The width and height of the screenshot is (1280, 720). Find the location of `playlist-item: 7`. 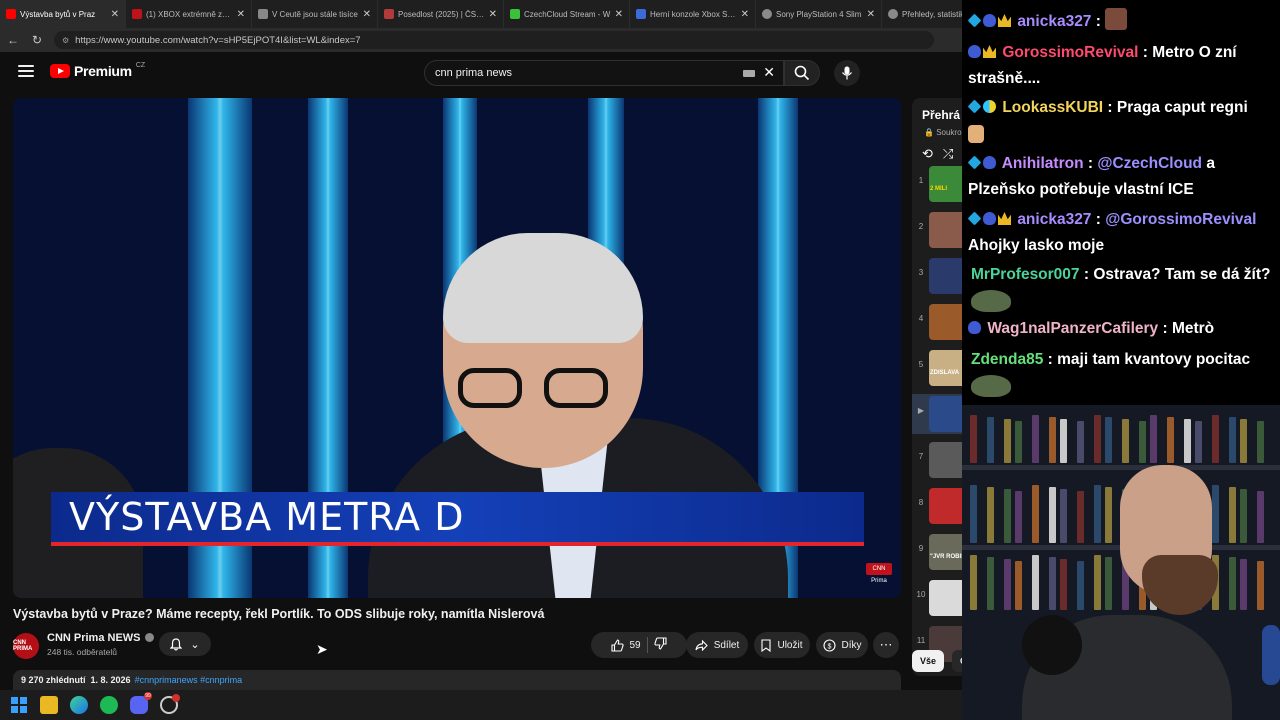

playlist-item: 7 is located at coordinates (937, 460).